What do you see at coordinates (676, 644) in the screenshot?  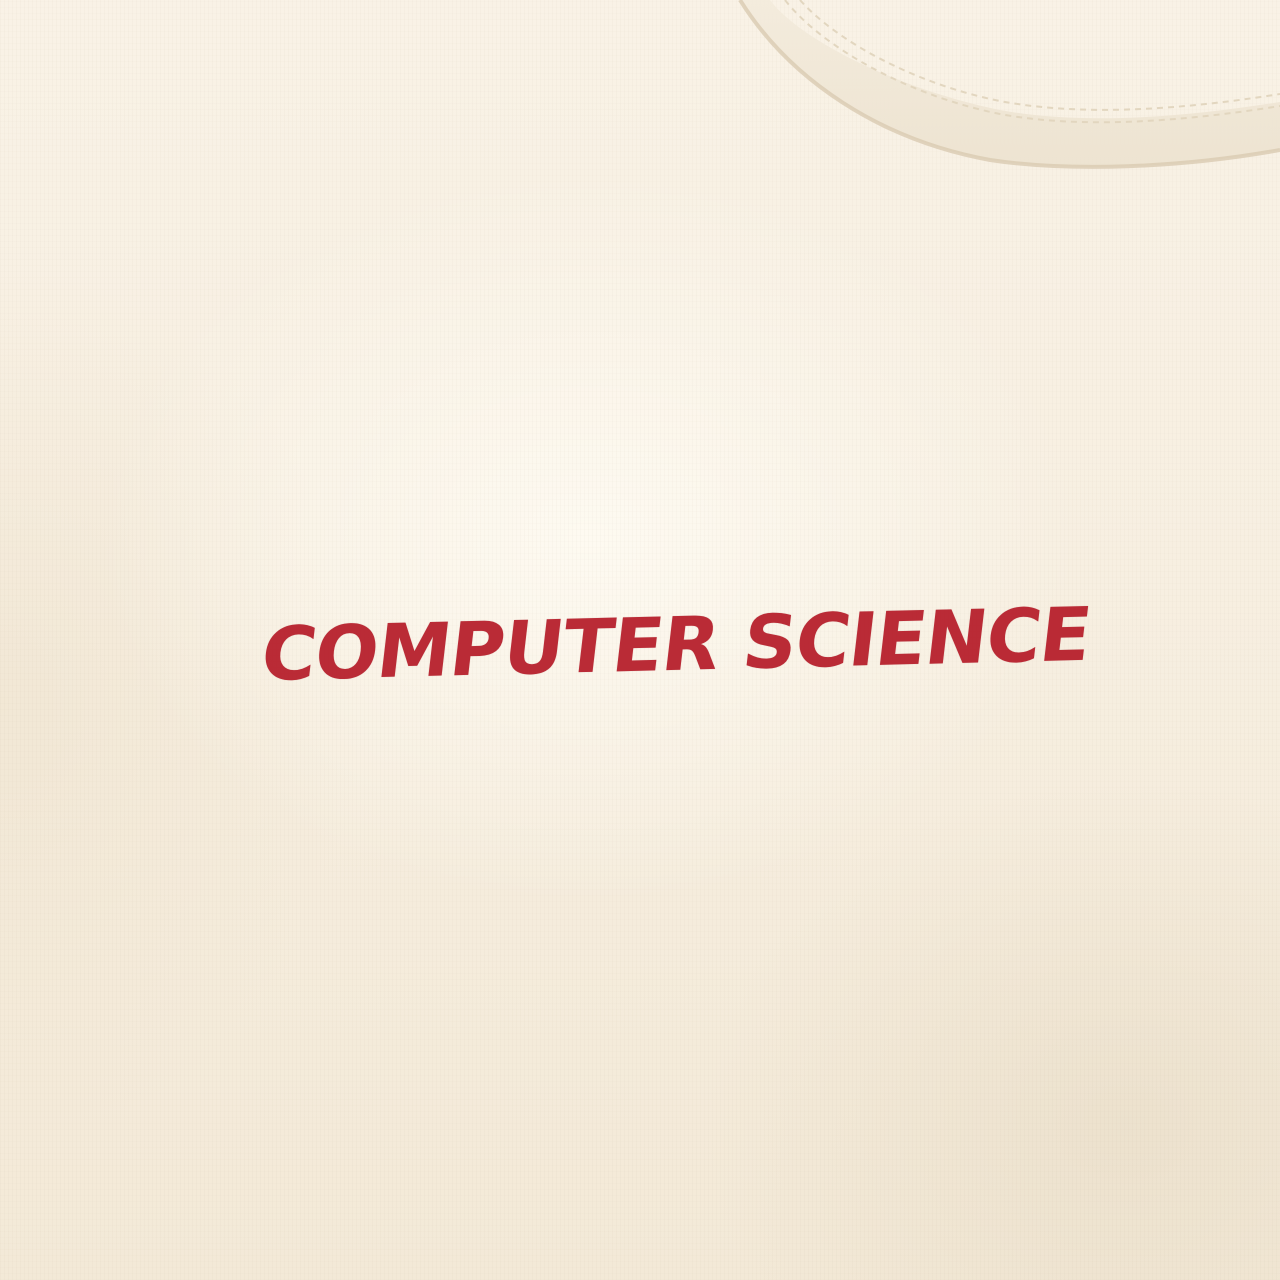 I see `print-text: COMPUTER SCIENCE` at bounding box center [676, 644].